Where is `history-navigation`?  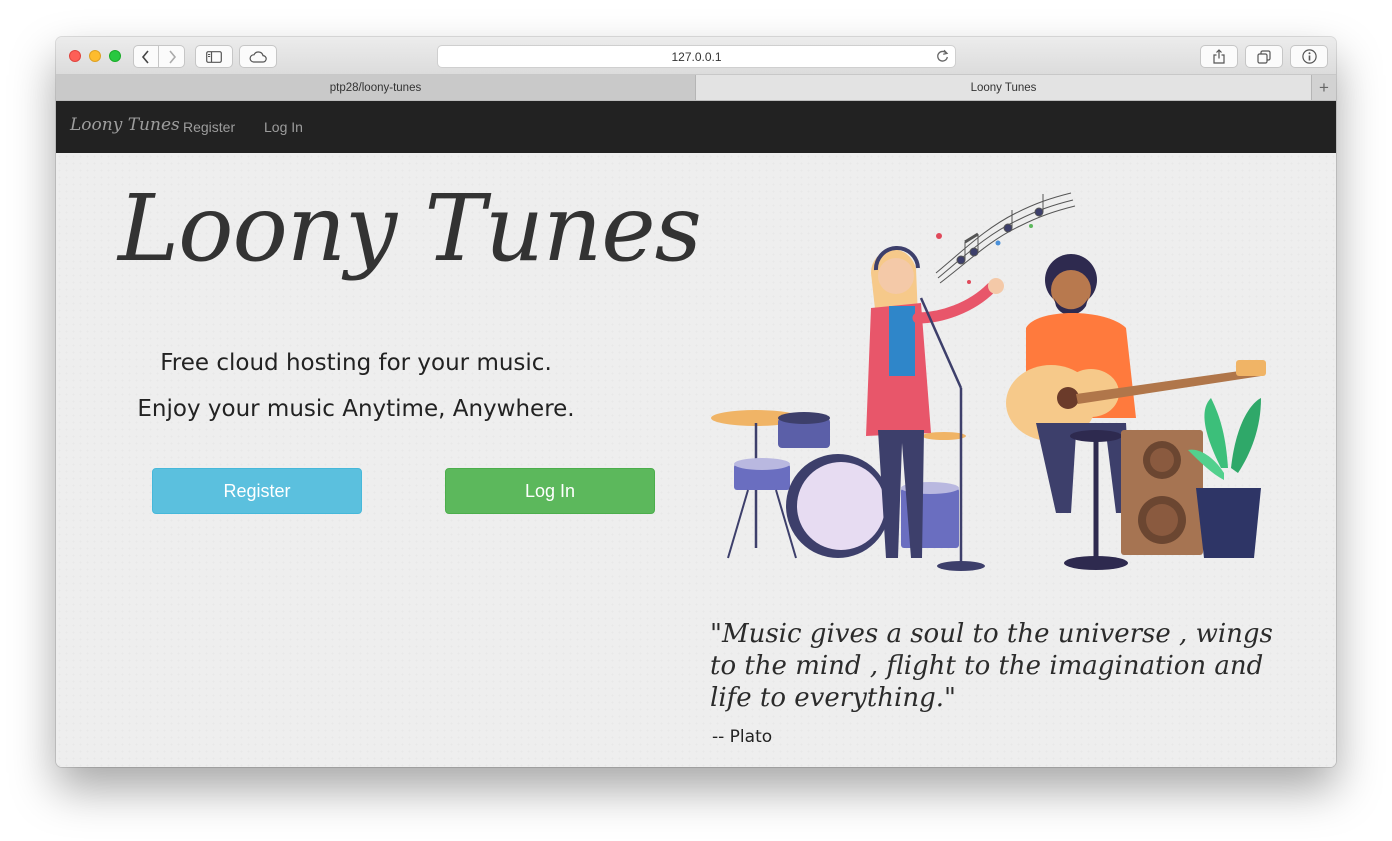
history-navigation is located at coordinates (159, 56).